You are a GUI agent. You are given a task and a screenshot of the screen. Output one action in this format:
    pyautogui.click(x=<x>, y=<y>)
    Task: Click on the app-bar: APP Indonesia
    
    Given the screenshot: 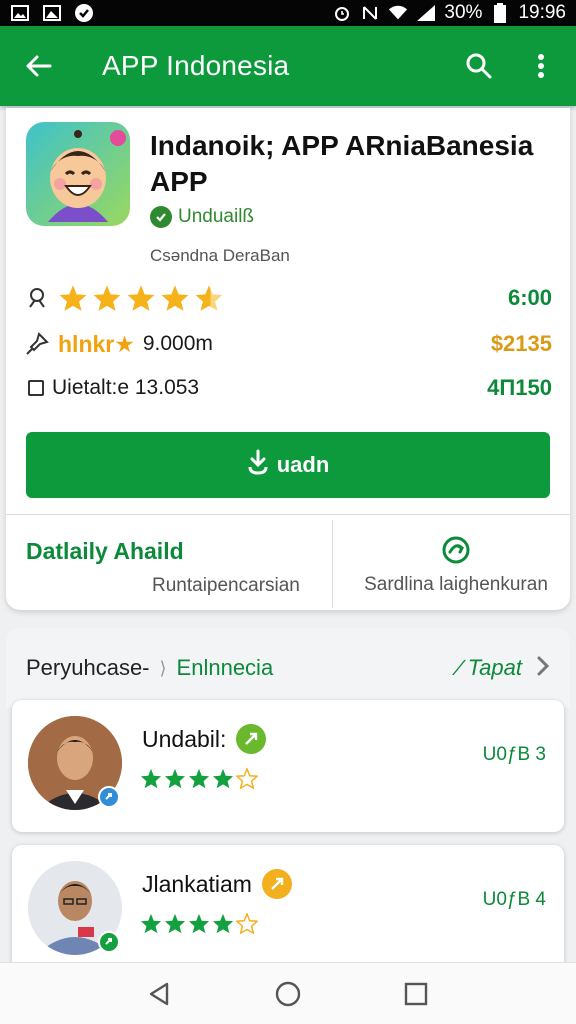 What is the action you would take?
    pyautogui.click(x=288, y=66)
    